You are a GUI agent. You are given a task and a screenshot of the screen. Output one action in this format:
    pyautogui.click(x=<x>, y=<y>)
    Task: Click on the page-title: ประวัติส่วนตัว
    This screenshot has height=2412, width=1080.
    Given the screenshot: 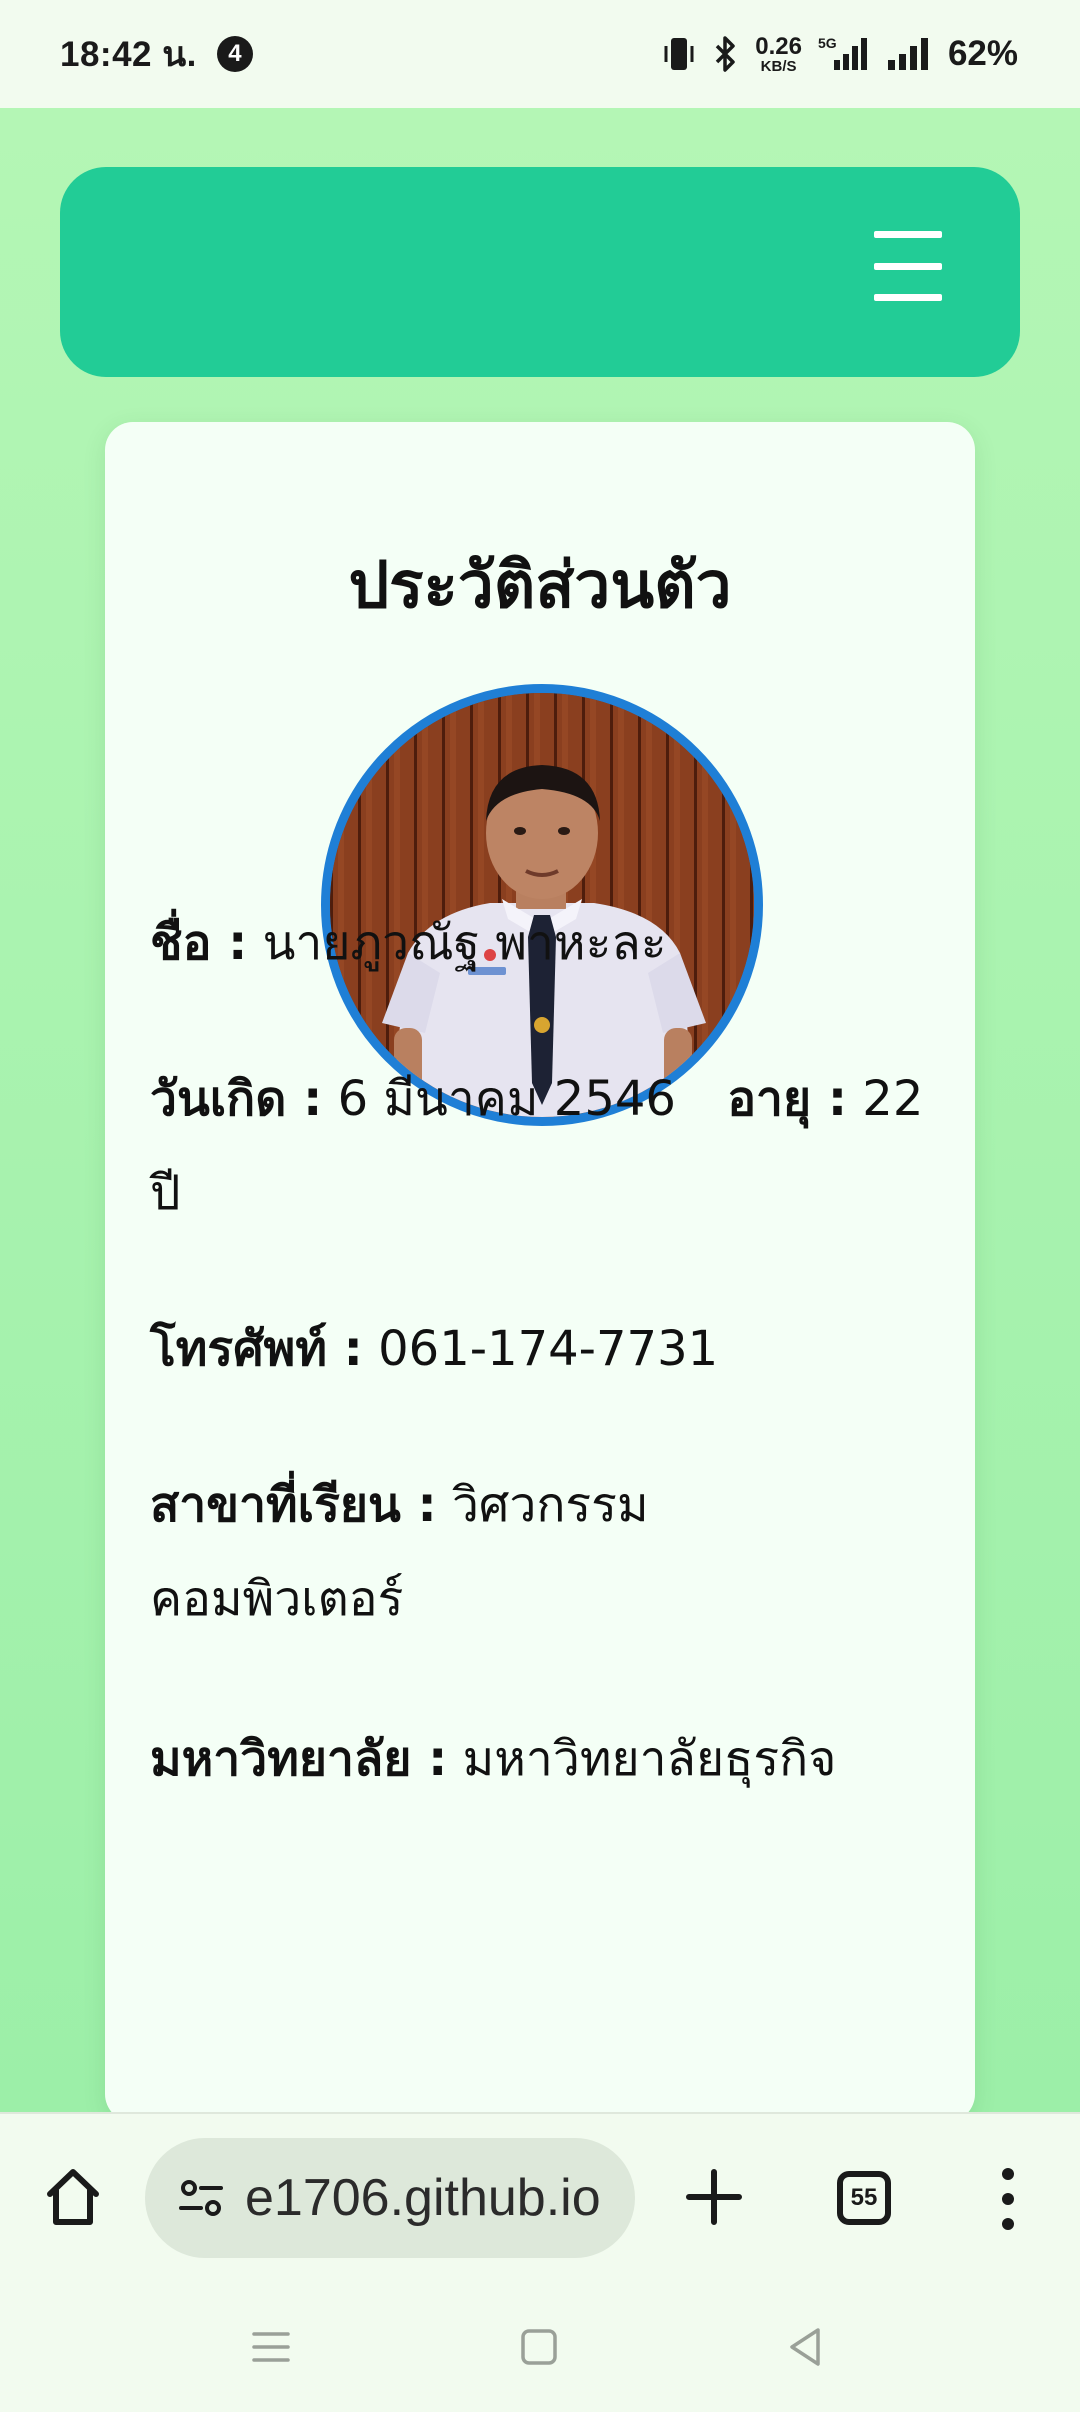 What is the action you would take?
    pyautogui.click(x=540, y=586)
    